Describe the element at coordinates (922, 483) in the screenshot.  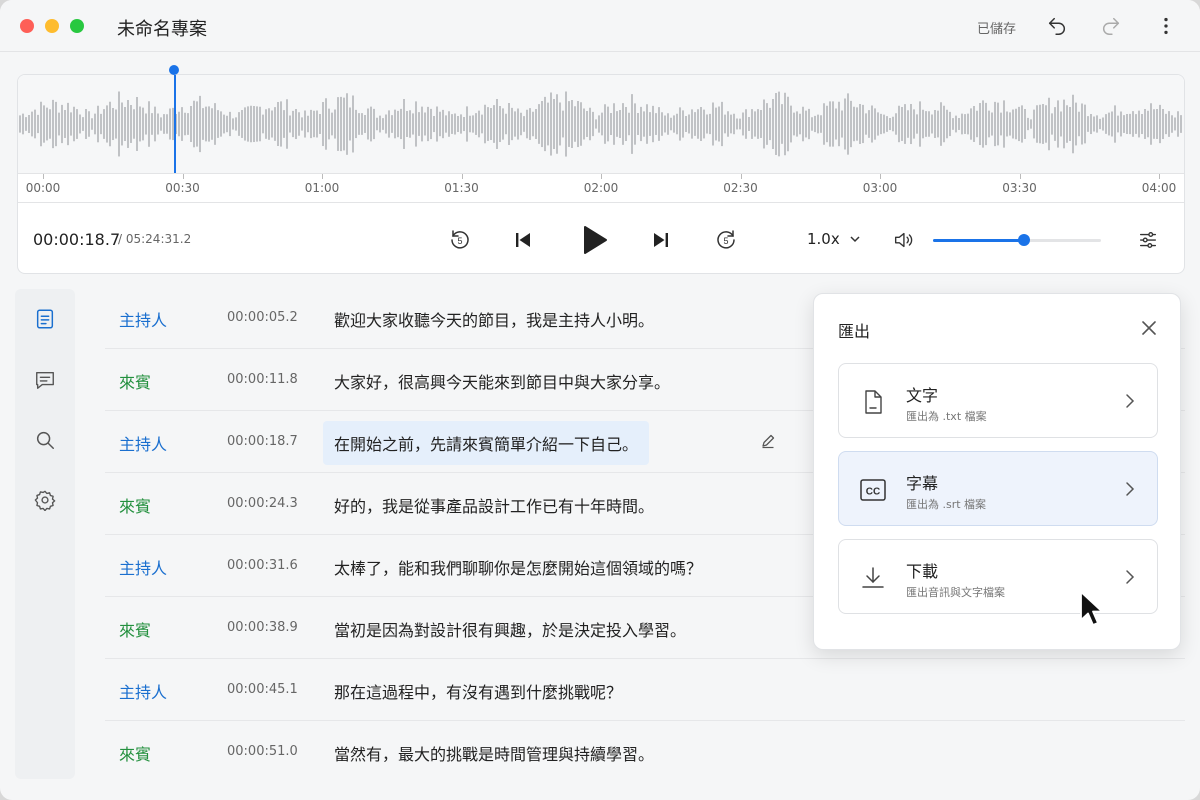
I see `option-title: 字幕` at that location.